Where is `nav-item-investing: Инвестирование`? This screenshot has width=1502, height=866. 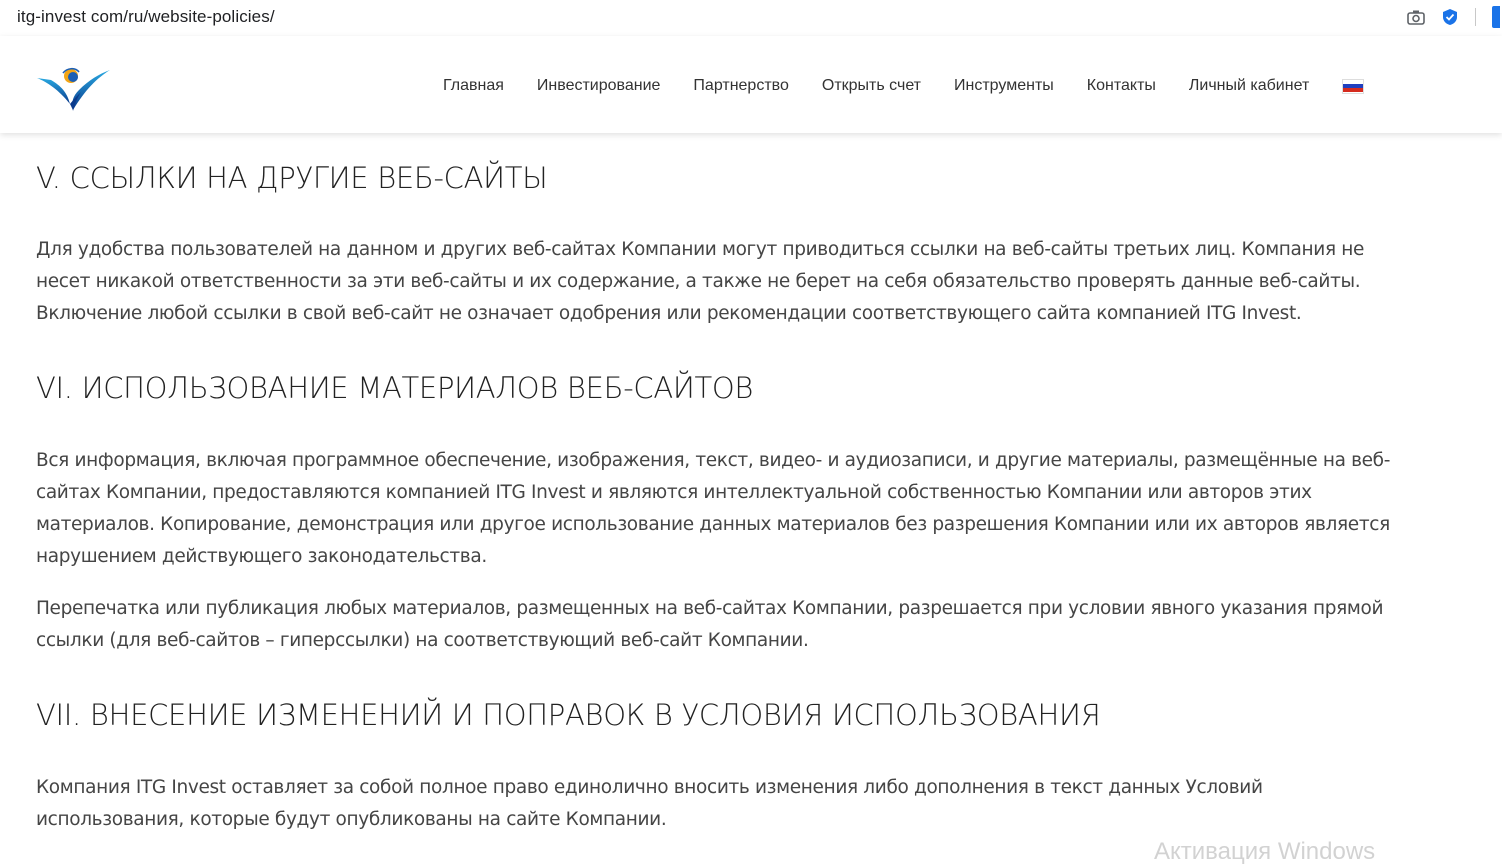
nav-item-investing: Инвестирование is located at coordinates (599, 86).